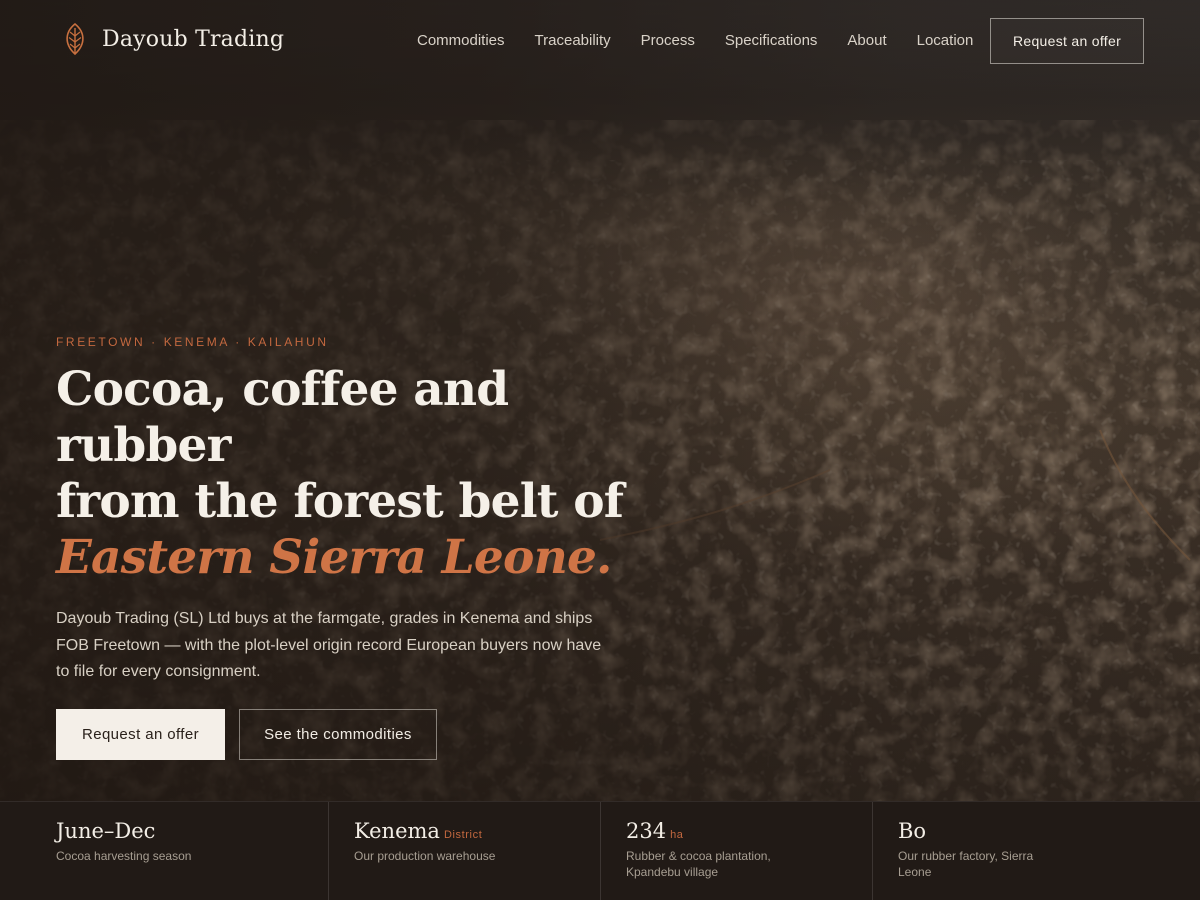  I want to click on stat-label: Our rubber factory, Sierra Leone, so click(966, 864).